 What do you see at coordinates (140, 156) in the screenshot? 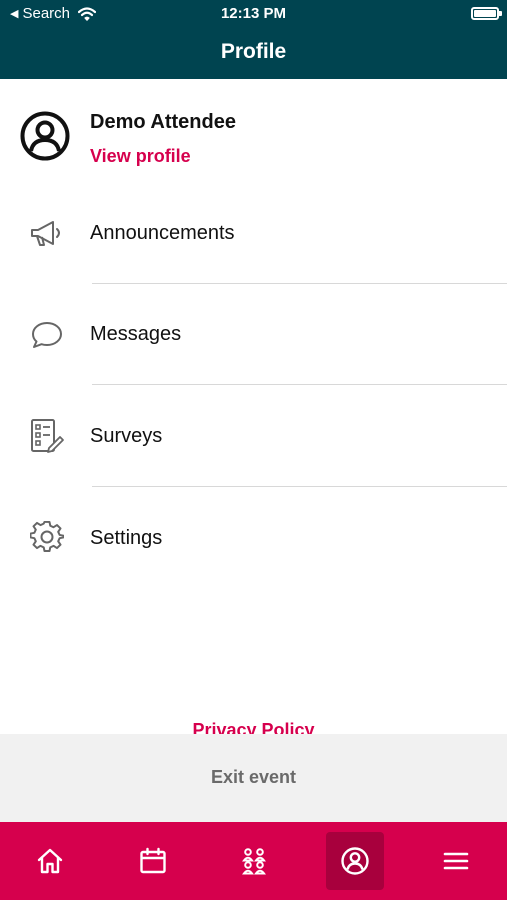
I see `view-profile-link: View profile` at bounding box center [140, 156].